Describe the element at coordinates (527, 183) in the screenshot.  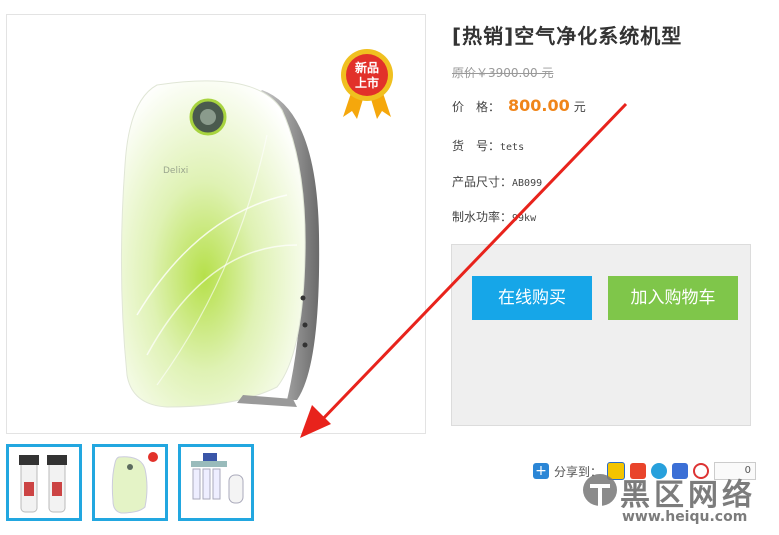
I see `product-size-value: AB099` at that location.